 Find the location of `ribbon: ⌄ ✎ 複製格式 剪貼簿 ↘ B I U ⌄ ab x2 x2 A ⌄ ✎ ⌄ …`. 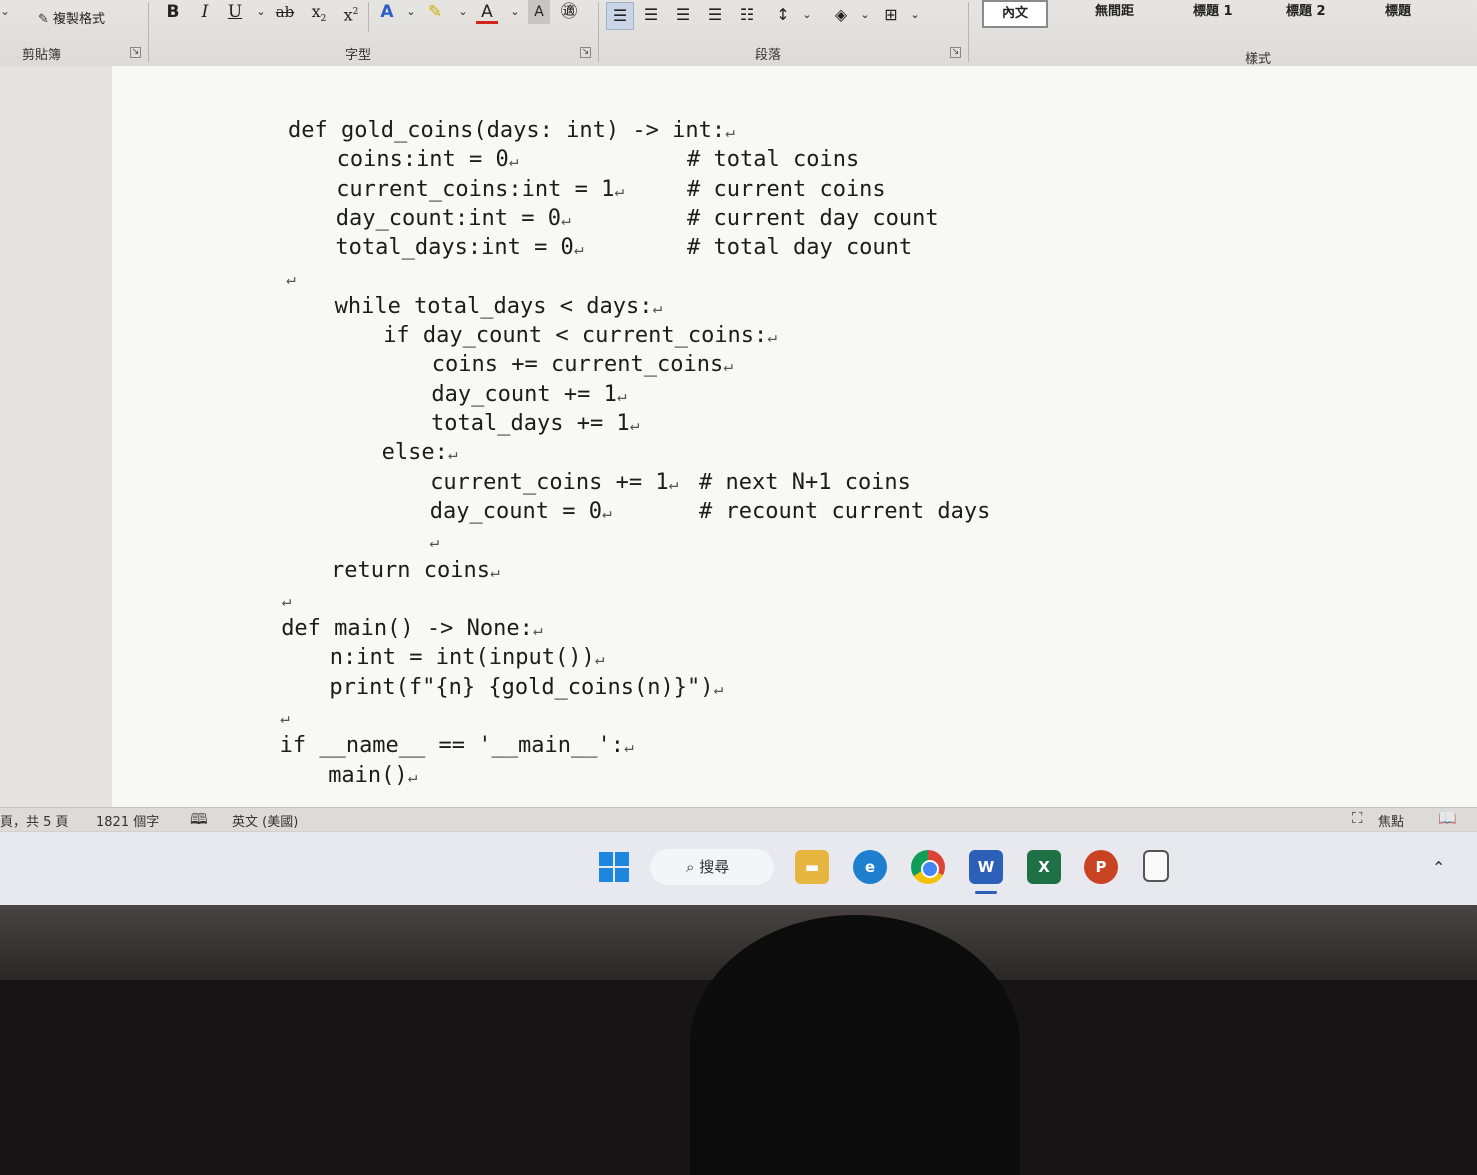

ribbon: ⌄ ✎ 複製格式 剪貼簿 ↘ B I U ⌄ ab x2 x2 A ⌄ ✎ ⌄ … is located at coordinates (738, 33).